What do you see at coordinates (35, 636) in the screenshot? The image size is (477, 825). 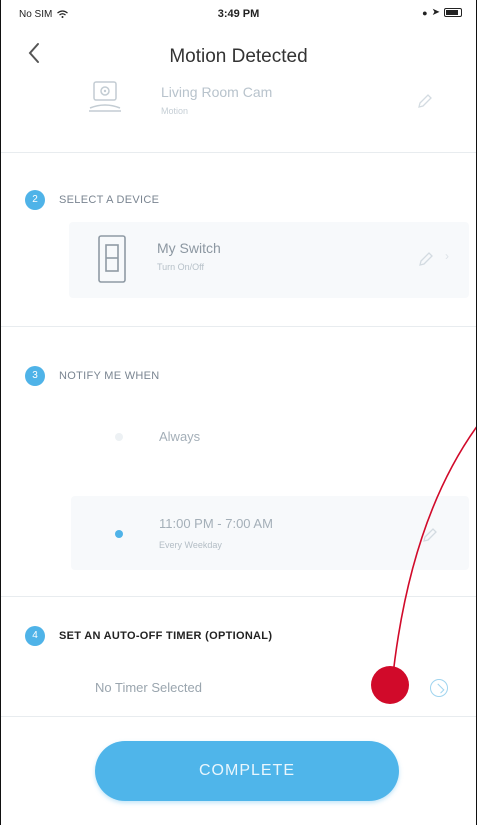 I see `step-badge: 4` at bounding box center [35, 636].